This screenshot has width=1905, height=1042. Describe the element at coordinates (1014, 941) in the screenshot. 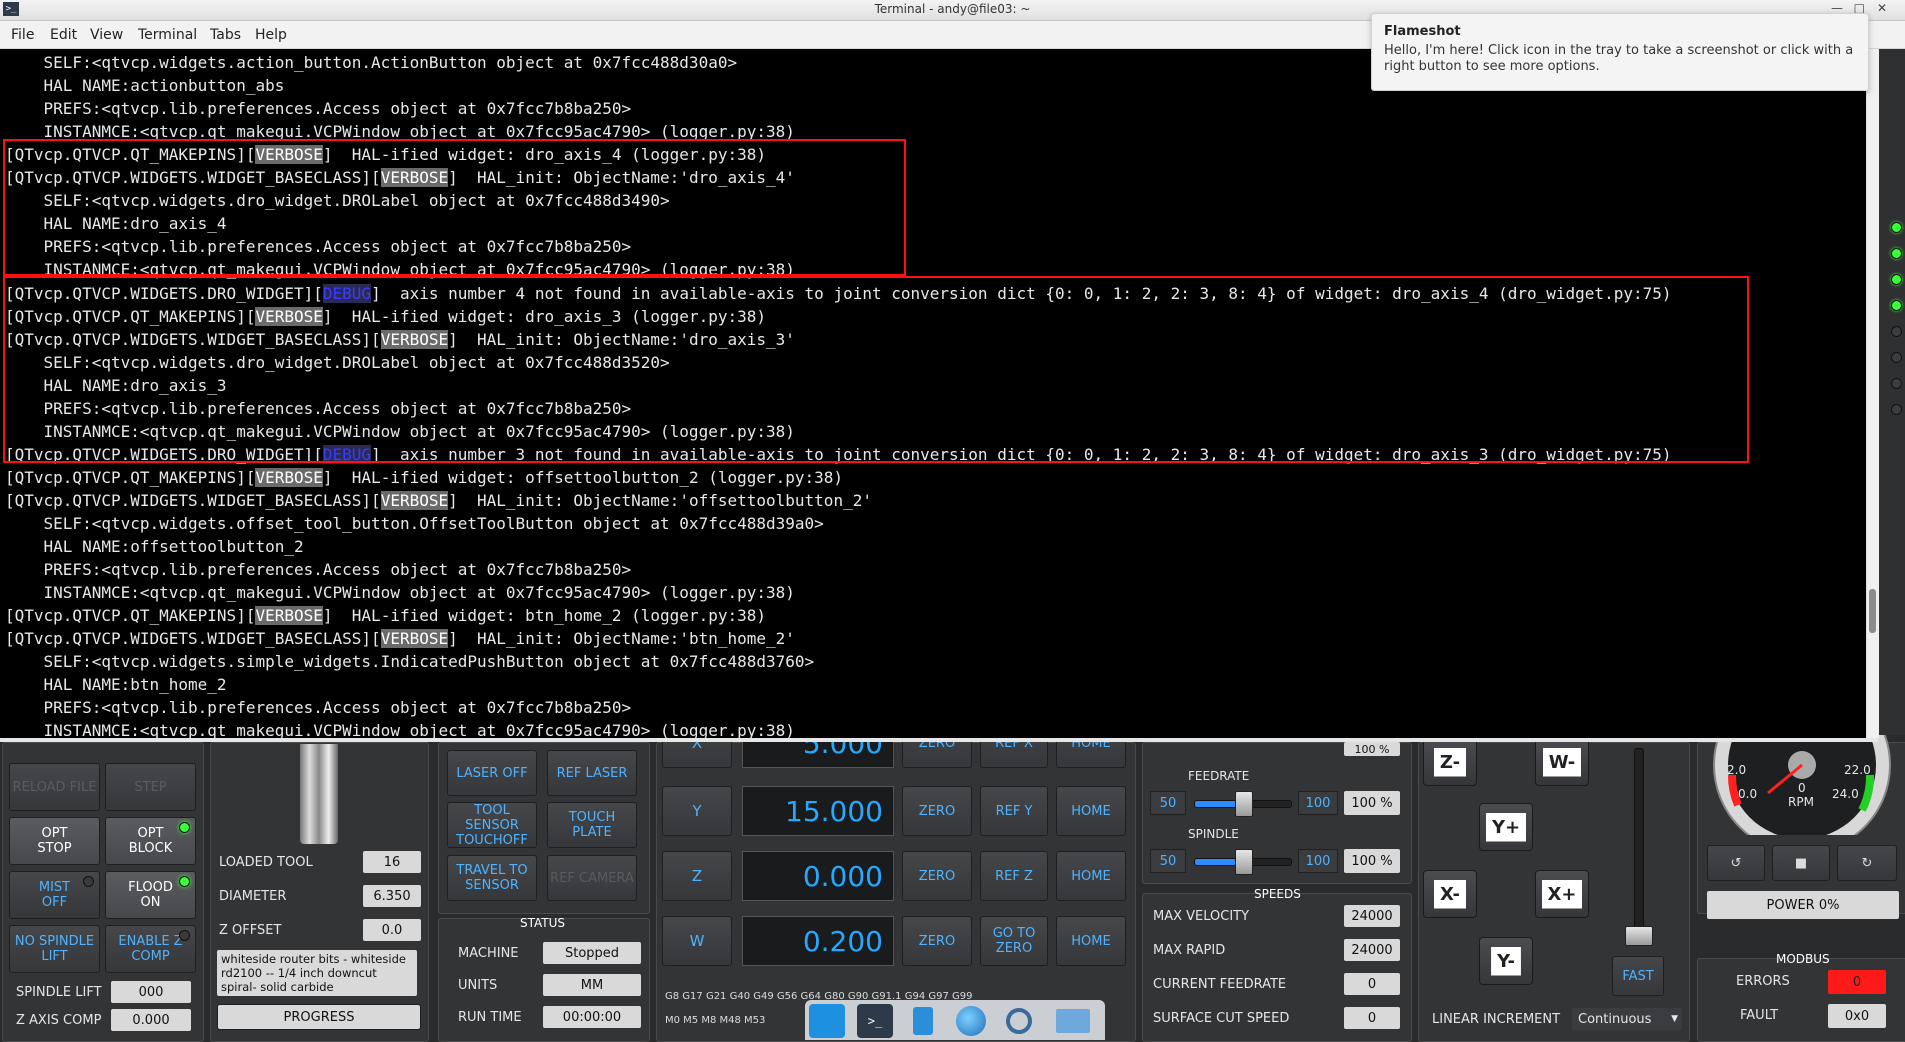

I see `ref-w-button: GO TO ZERO` at that location.